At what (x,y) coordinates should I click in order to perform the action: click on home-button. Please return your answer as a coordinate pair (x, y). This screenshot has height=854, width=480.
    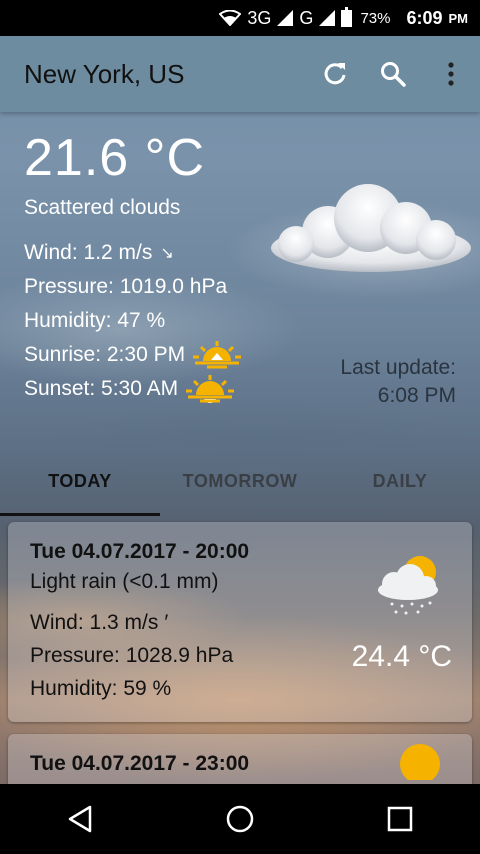
    Looking at the image, I should click on (240, 819).